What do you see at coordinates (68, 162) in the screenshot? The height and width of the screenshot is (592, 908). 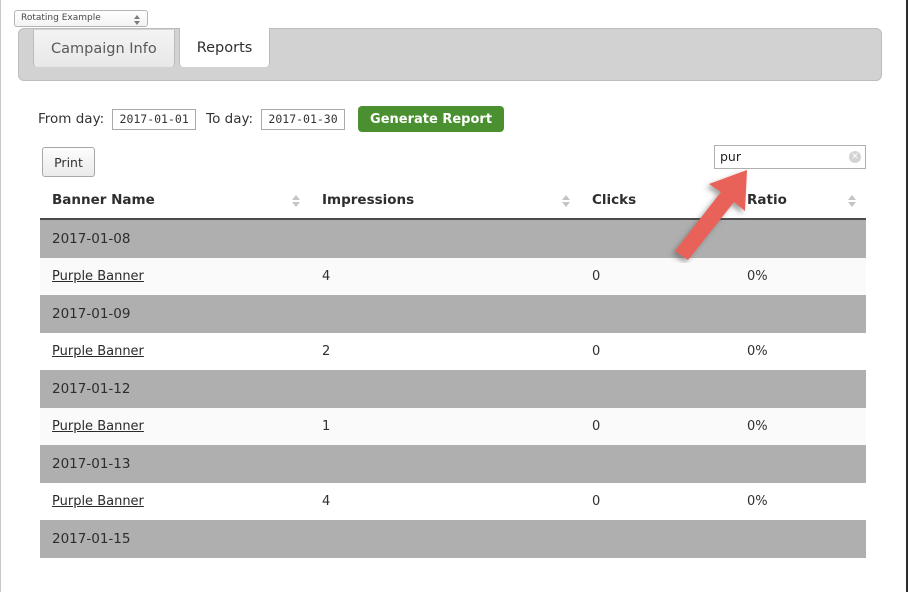 I see `print-button: Print` at bounding box center [68, 162].